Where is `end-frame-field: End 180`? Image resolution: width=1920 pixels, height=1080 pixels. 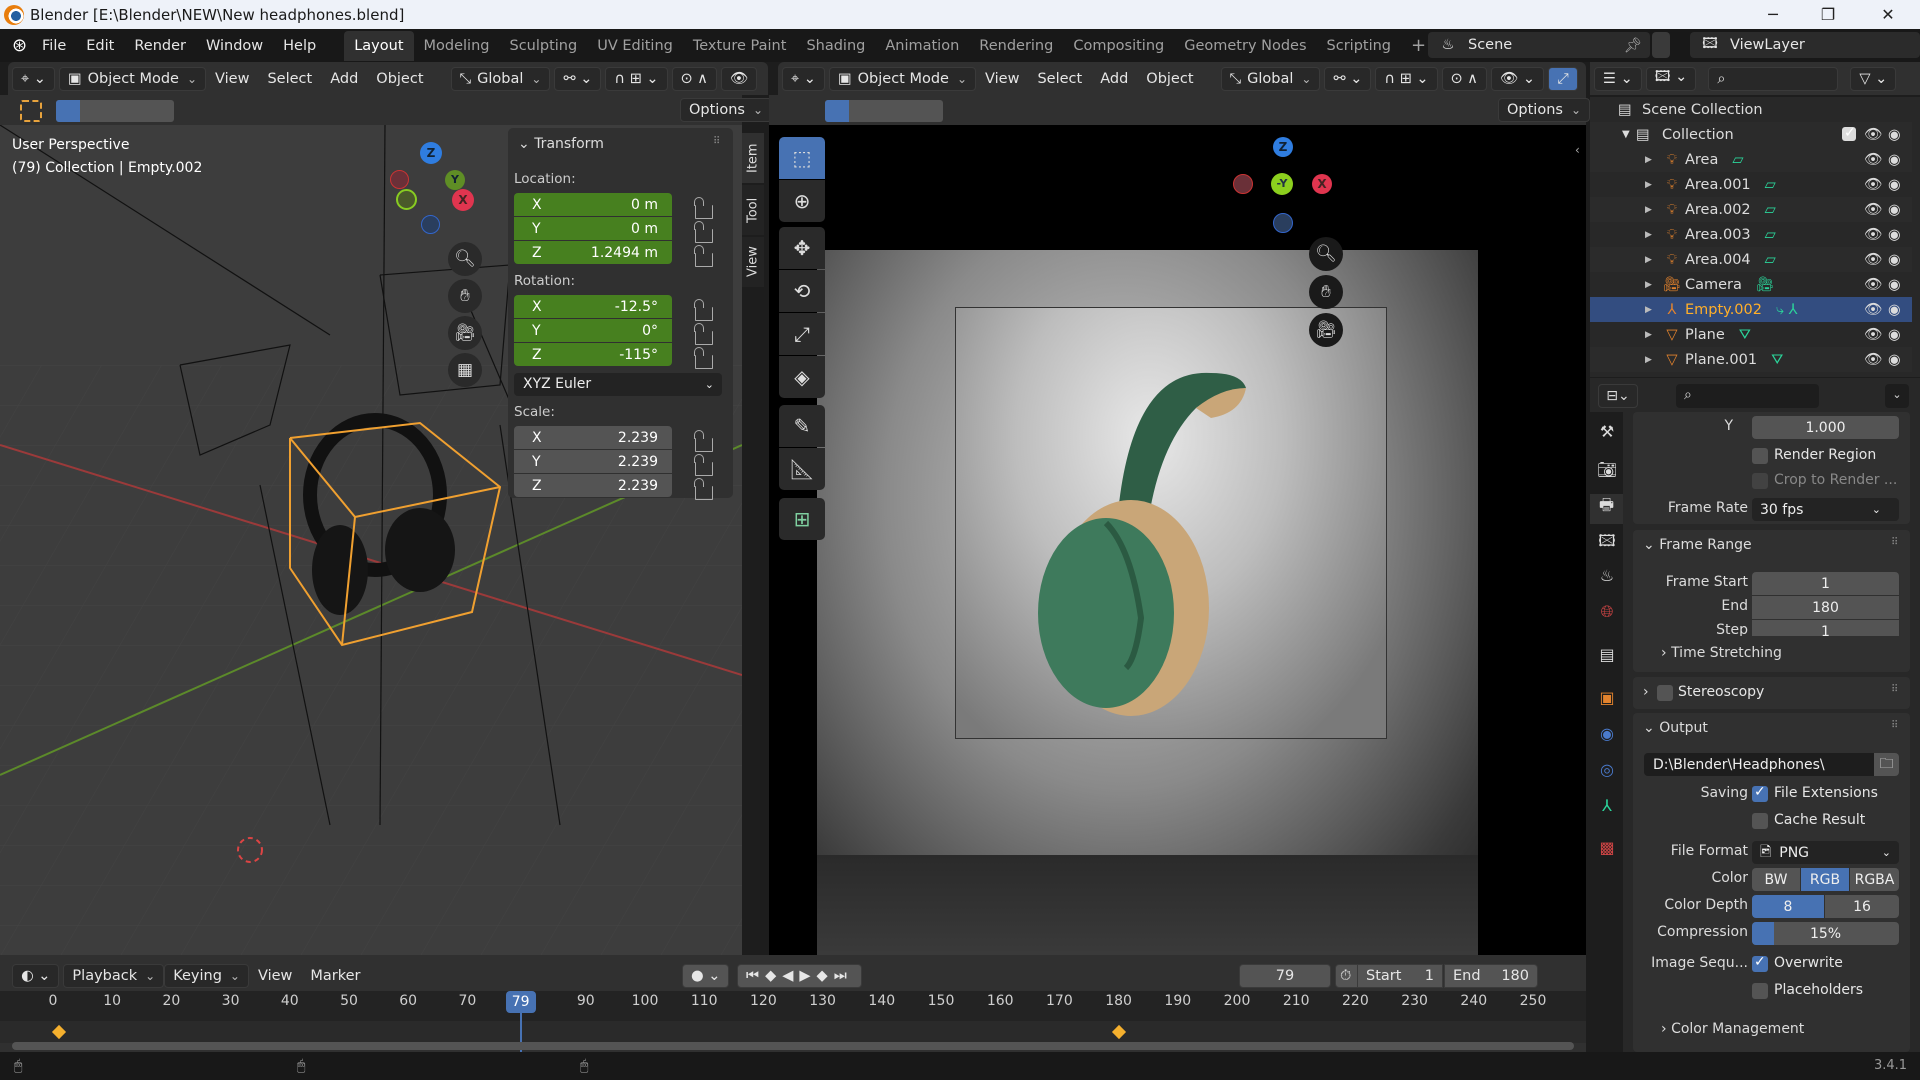 end-frame-field: End 180 is located at coordinates (1491, 976).